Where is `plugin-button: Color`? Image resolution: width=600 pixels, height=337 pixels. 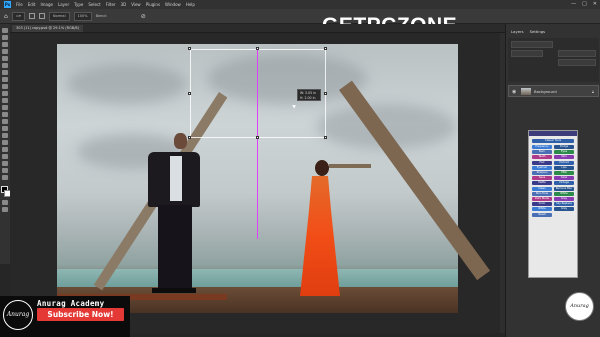
plugin-button: Color is located at coordinates (542, 204).